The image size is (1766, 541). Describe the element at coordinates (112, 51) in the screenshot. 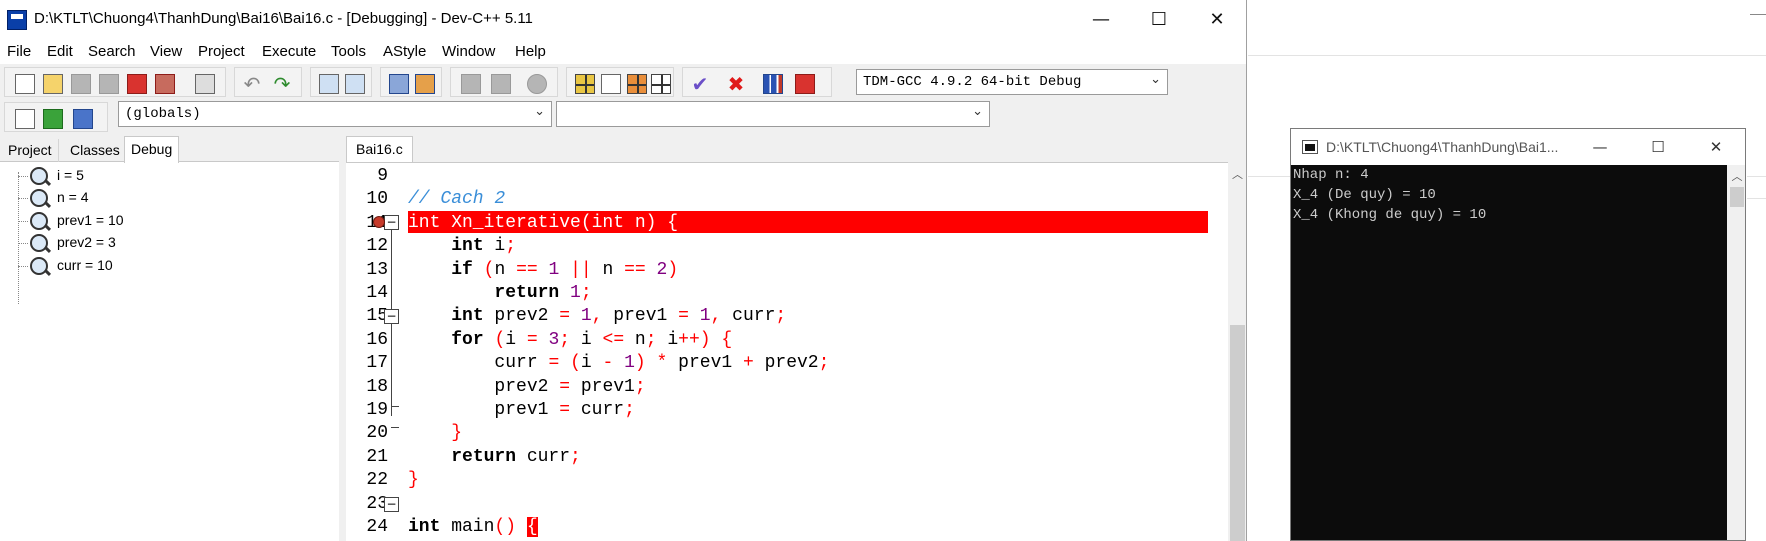

I see `menu-search: Search` at that location.